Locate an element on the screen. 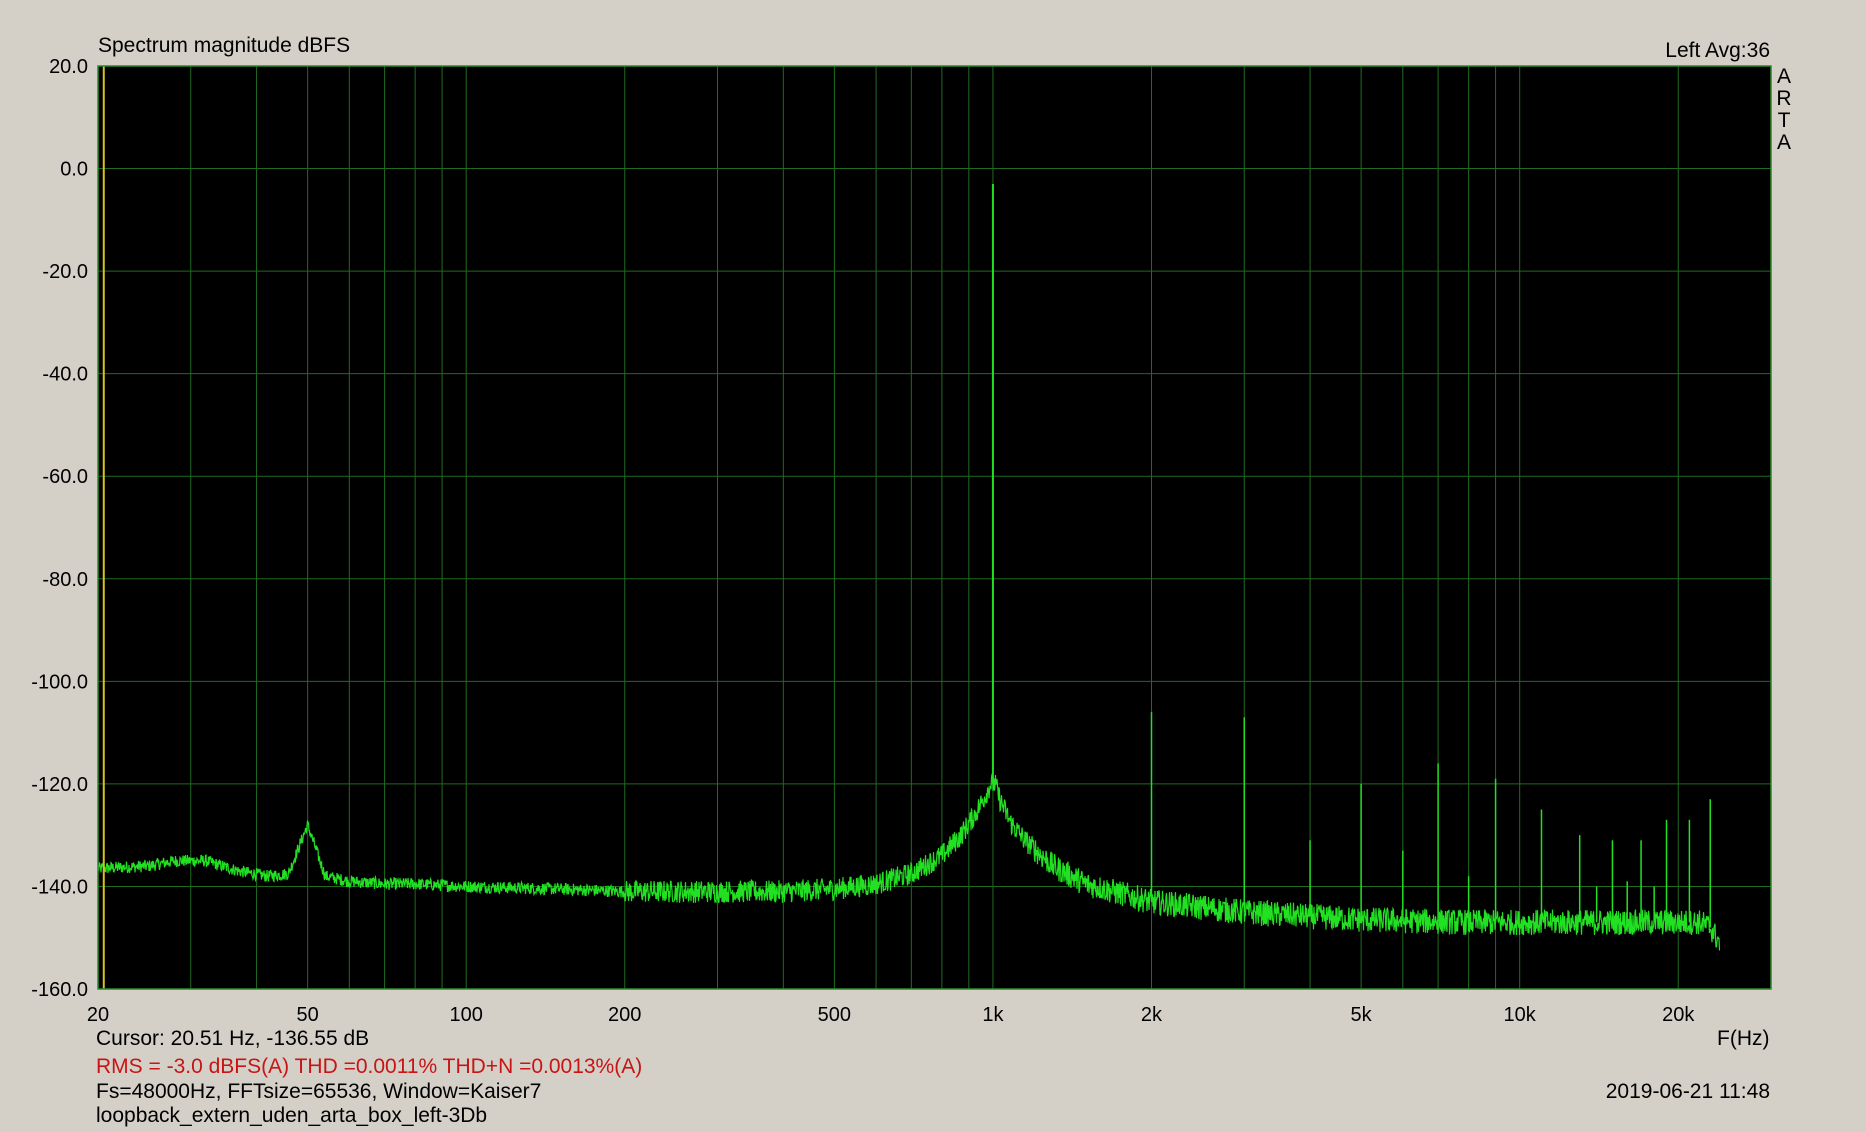  chart-title: Spectrum magnitude dBFS is located at coordinates (224, 45).